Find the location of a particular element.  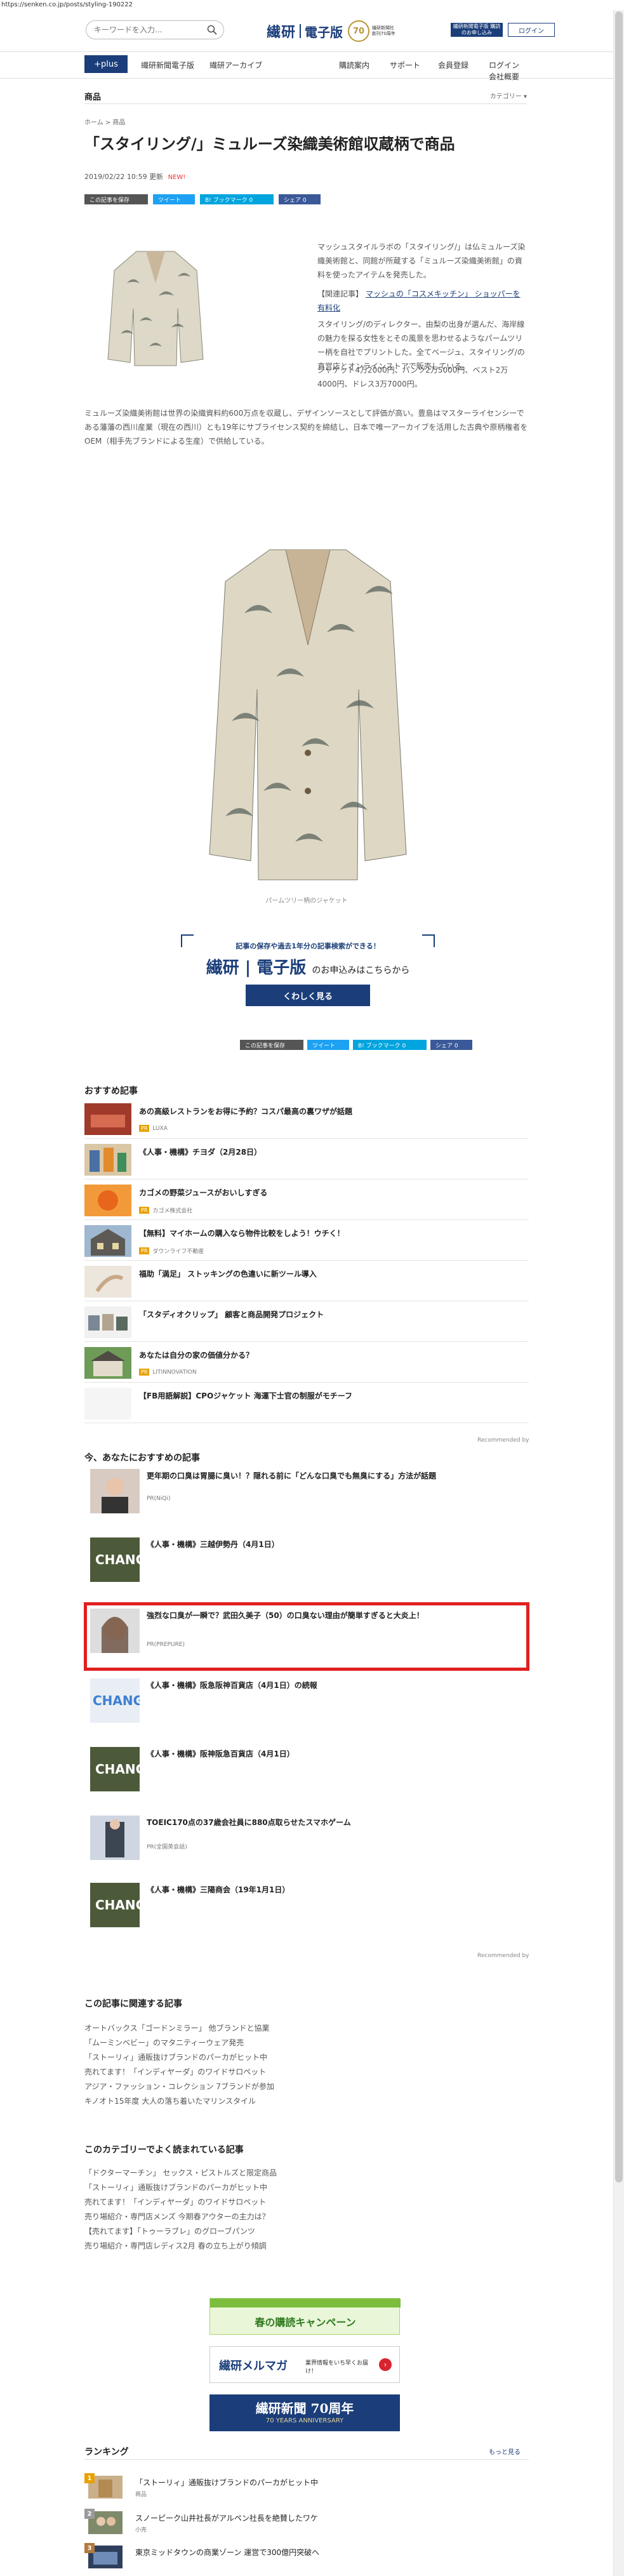

popular-link: 売り場紹介・専門店メンズ 今期春アウターの主力は？ is located at coordinates (211, 2217).